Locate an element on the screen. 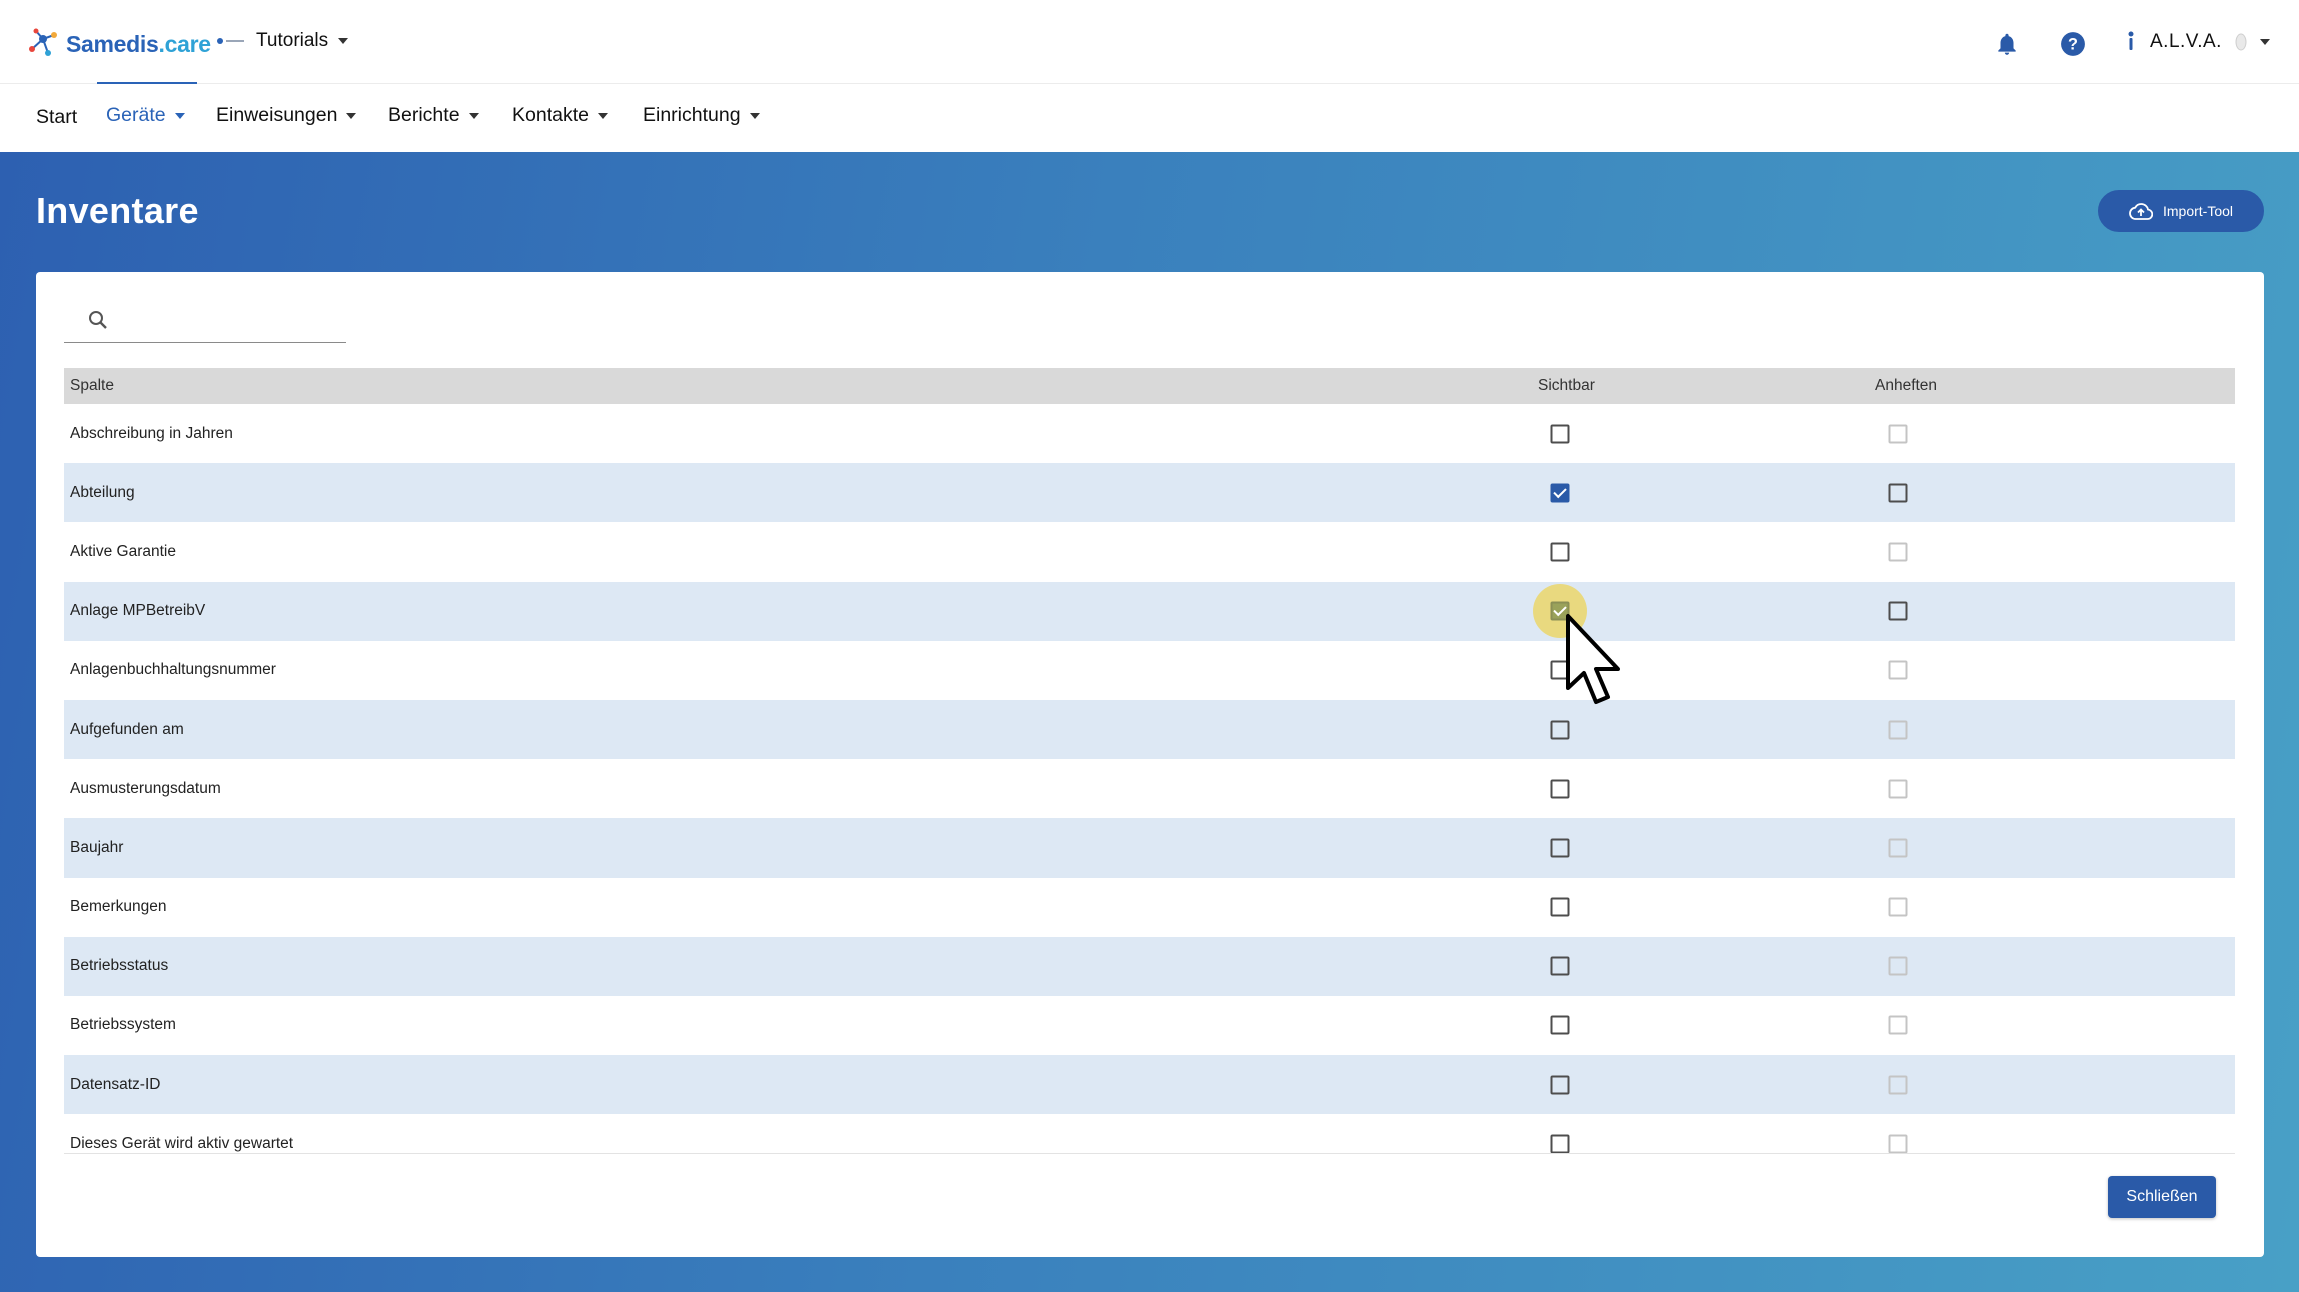 The image size is (2299, 1292). table-row: Dieses Gerät wird aktiv gewartet is located at coordinates (1149, 1133).